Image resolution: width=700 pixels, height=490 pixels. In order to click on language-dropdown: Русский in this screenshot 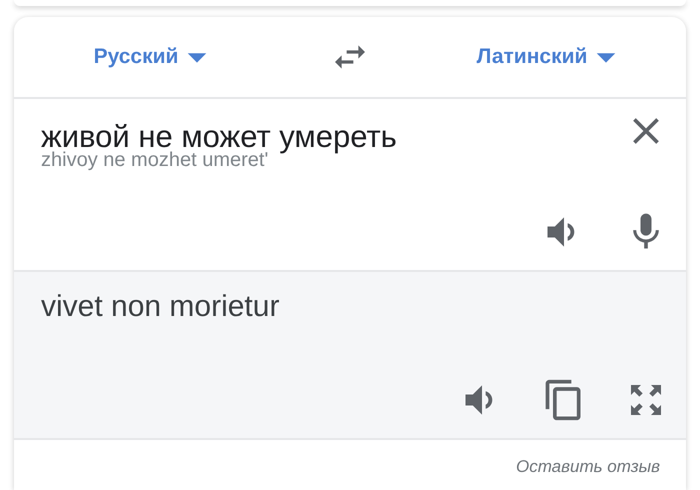, I will do `click(152, 57)`.